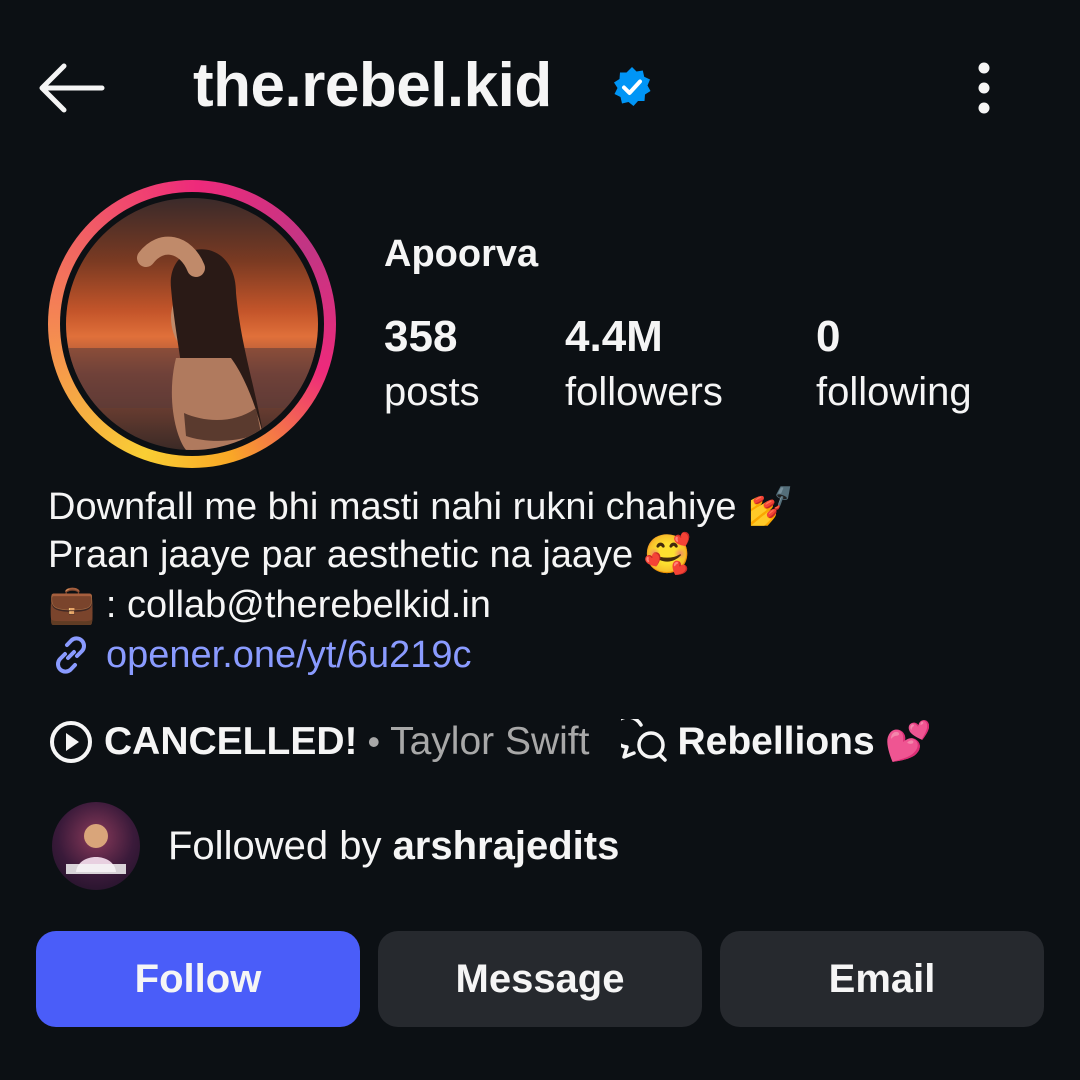  I want to click on followers-count: 4.4M, so click(614, 337).